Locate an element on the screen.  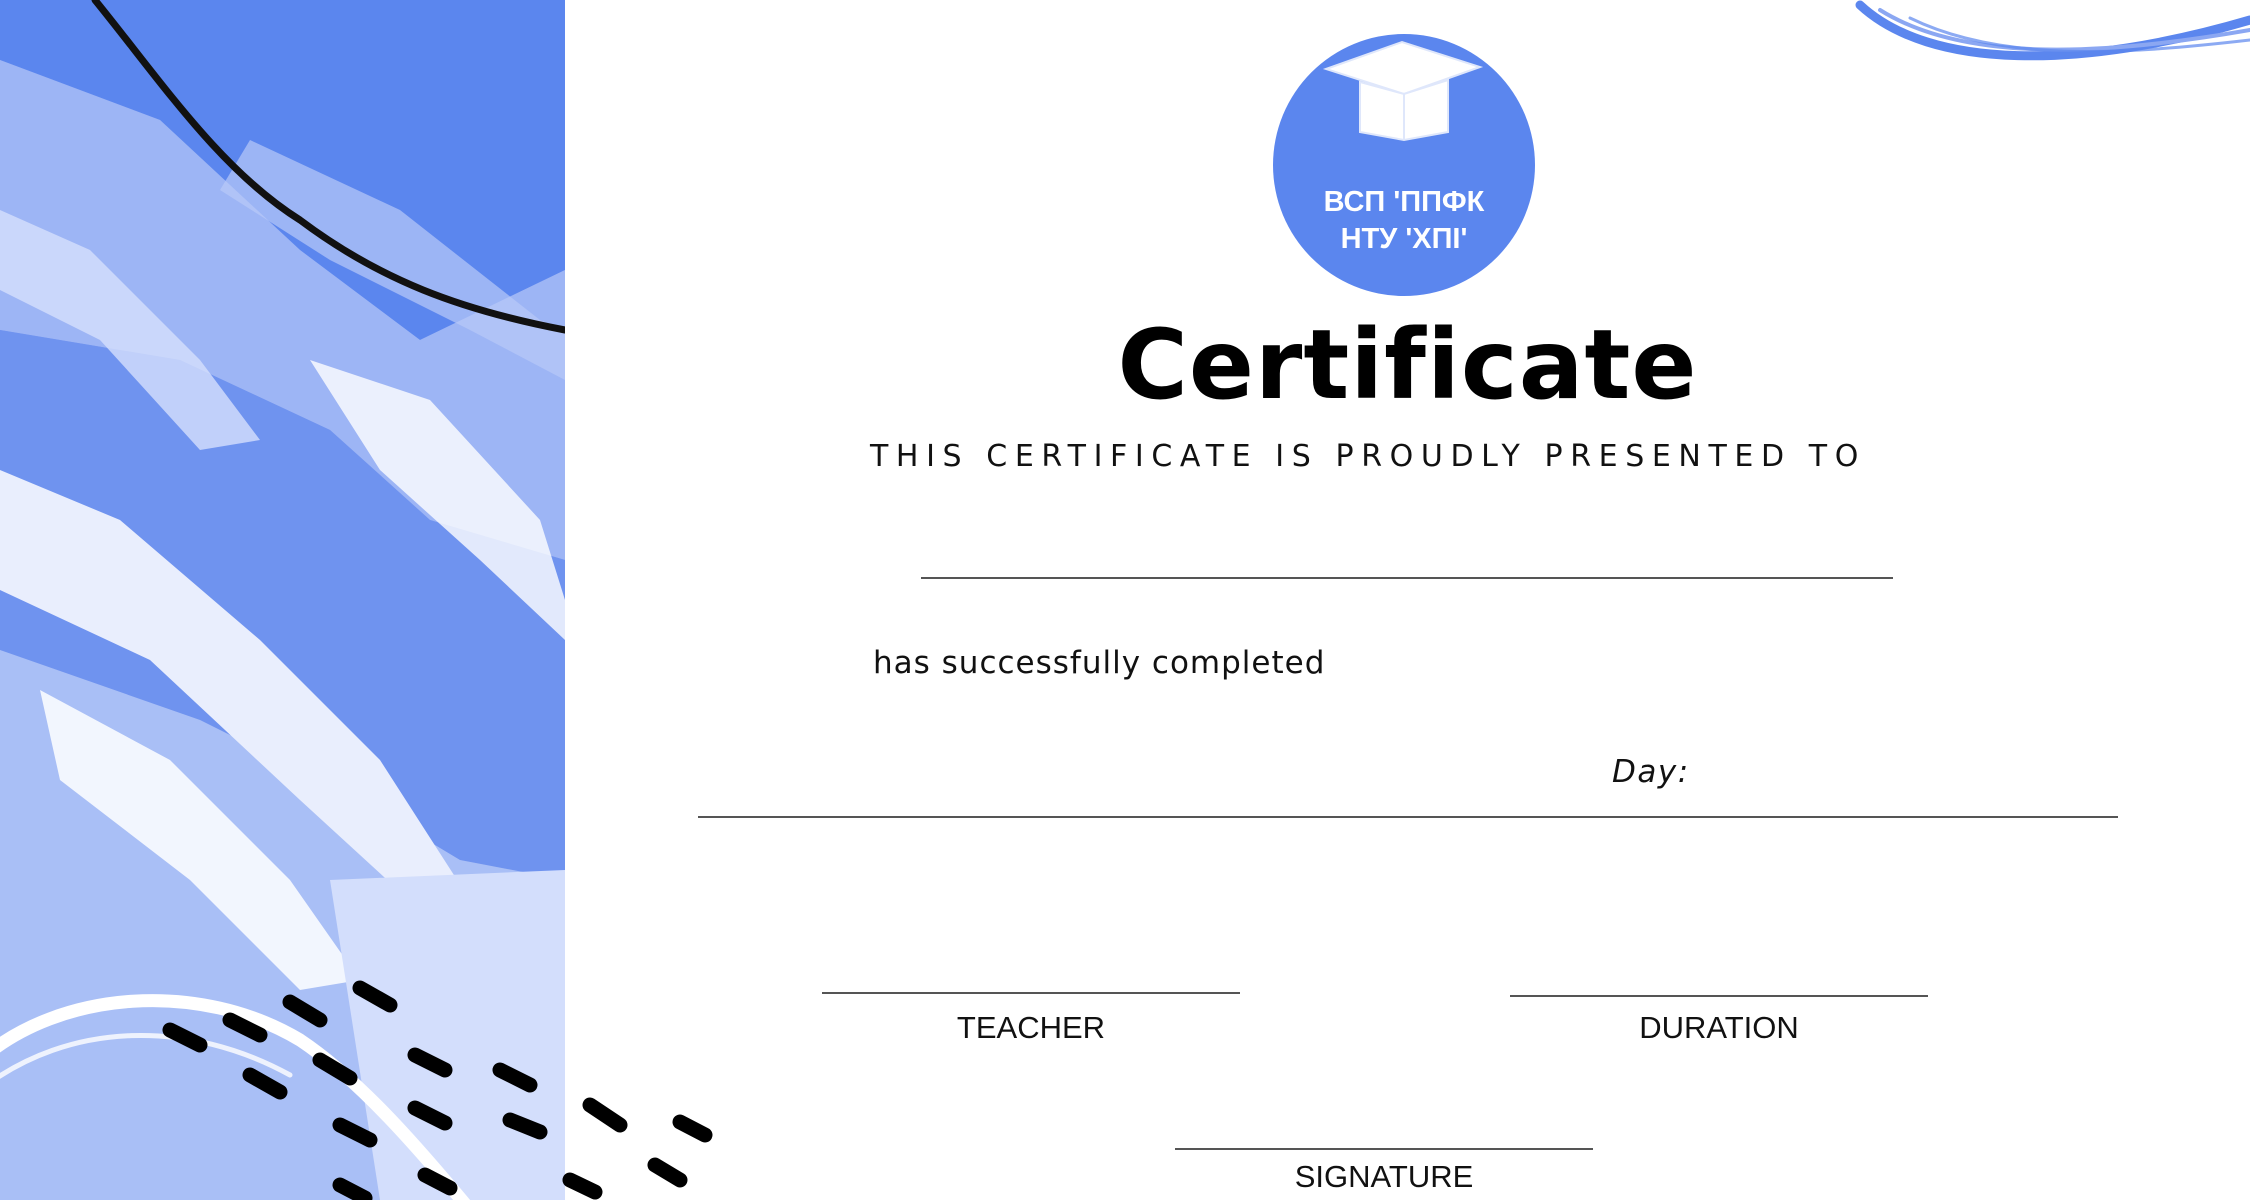
recipient-name is located at coordinates (1407, 540).